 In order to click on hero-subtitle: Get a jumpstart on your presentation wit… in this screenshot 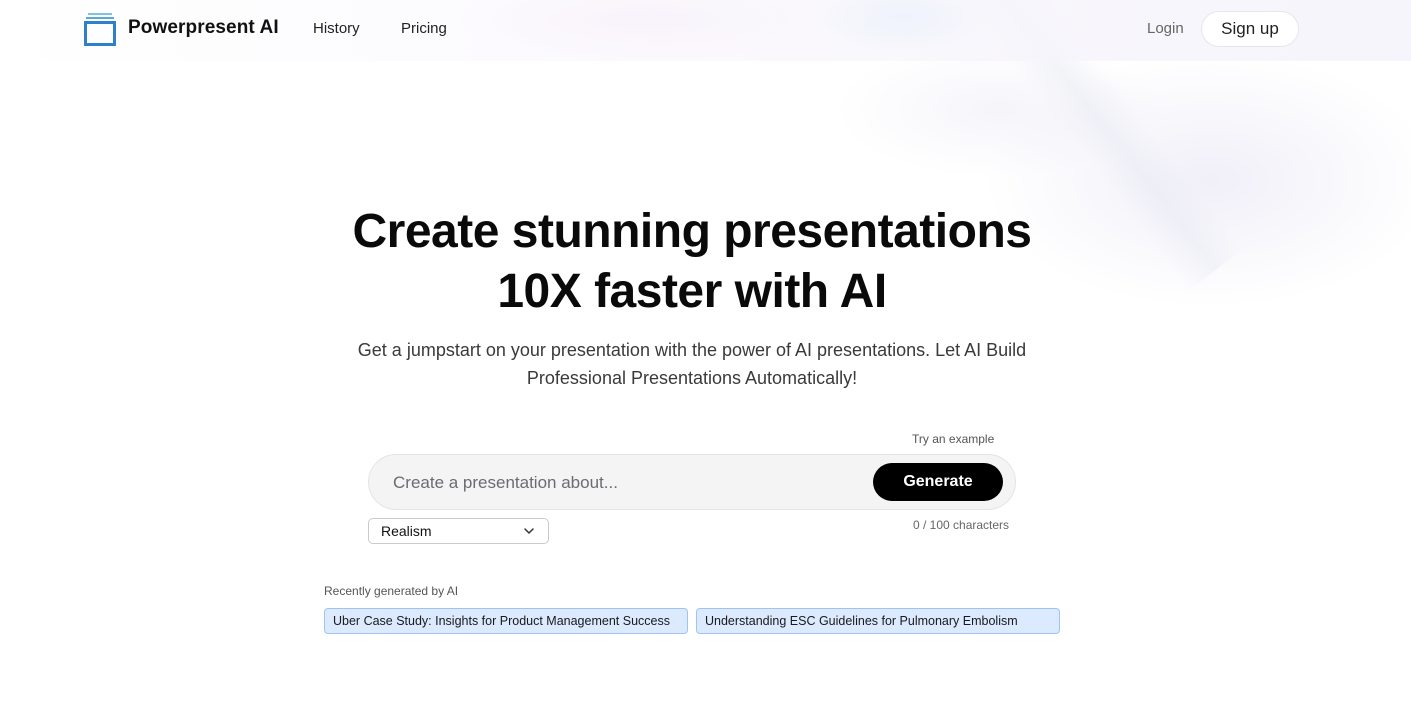, I will do `click(692, 364)`.